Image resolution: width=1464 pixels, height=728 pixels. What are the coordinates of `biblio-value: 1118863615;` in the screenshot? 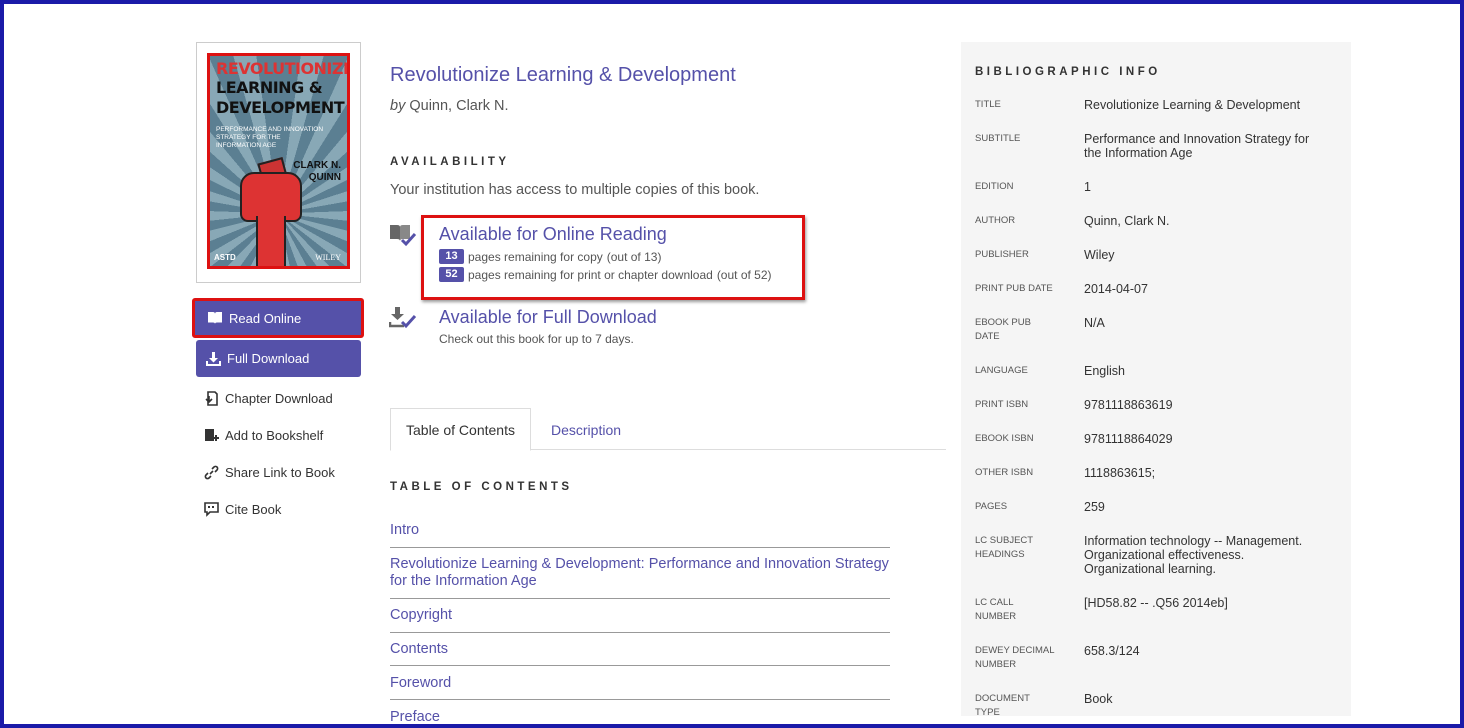 It's located at (1120, 473).